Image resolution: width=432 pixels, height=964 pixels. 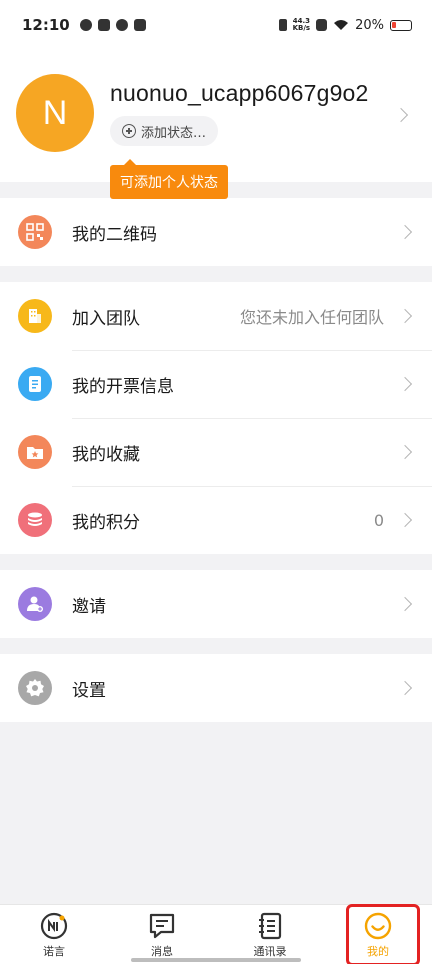 I want to click on nav-label-contacts: 通讯录, so click(x=270, y=951).